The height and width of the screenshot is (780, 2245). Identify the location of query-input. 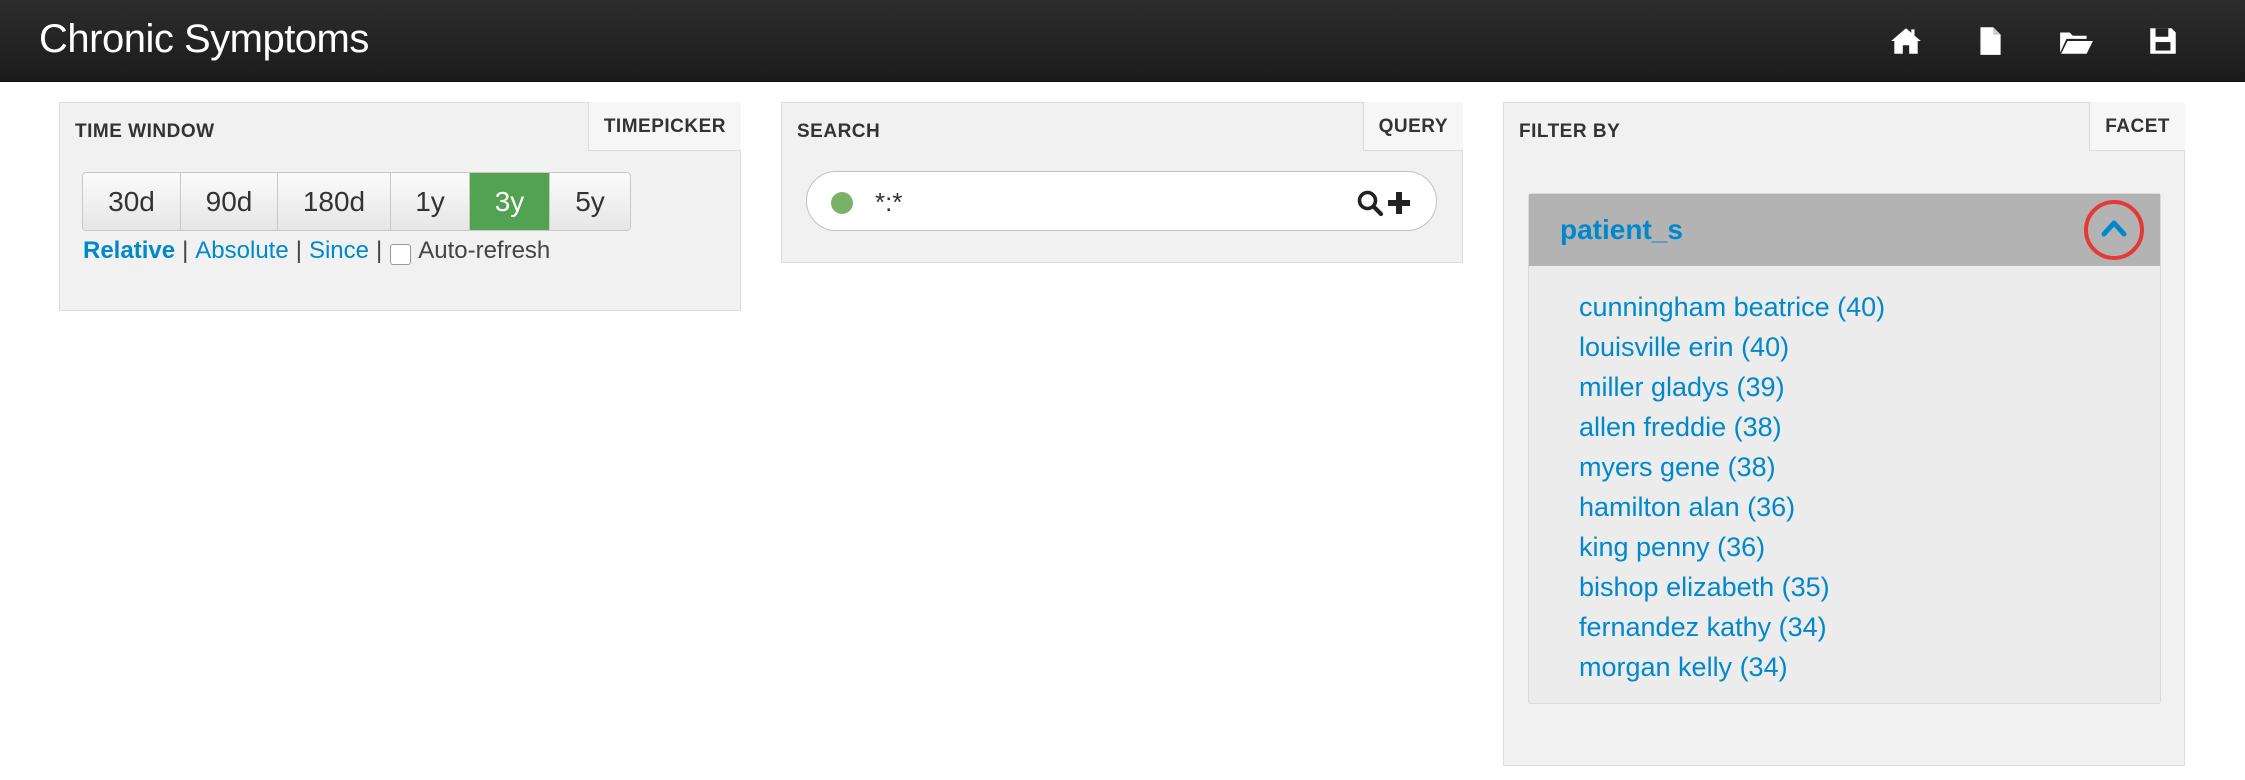
(1095, 202).